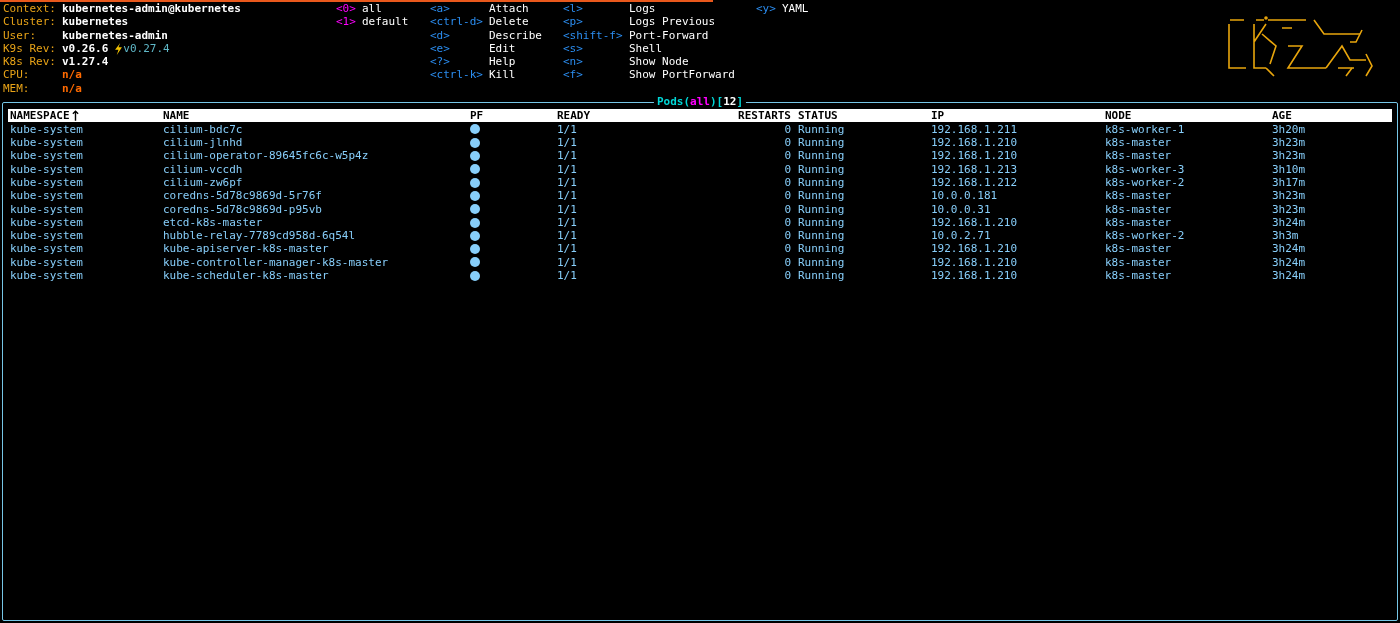 Image resolution: width=1400 pixels, height=623 pixels. What do you see at coordinates (246, 276) in the screenshot?
I see `table-cell-text: kube-scheduler-k8s-master` at bounding box center [246, 276].